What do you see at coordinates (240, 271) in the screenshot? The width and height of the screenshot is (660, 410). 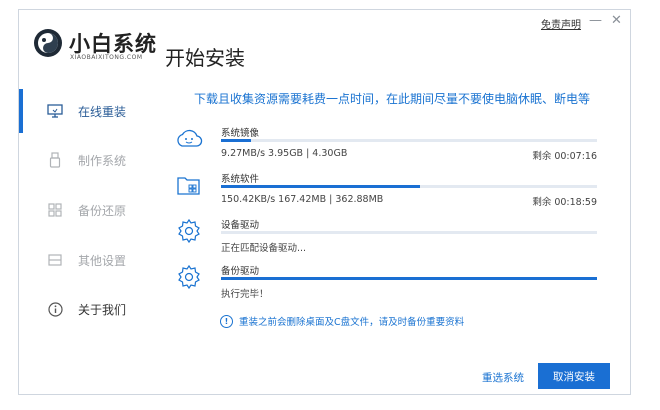 I see `task-name: 备份驱动` at bounding box center [240, 271].